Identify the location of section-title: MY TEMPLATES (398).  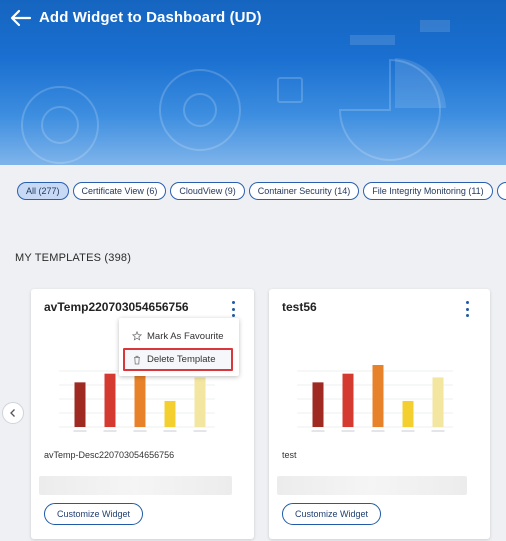
(73, 258).